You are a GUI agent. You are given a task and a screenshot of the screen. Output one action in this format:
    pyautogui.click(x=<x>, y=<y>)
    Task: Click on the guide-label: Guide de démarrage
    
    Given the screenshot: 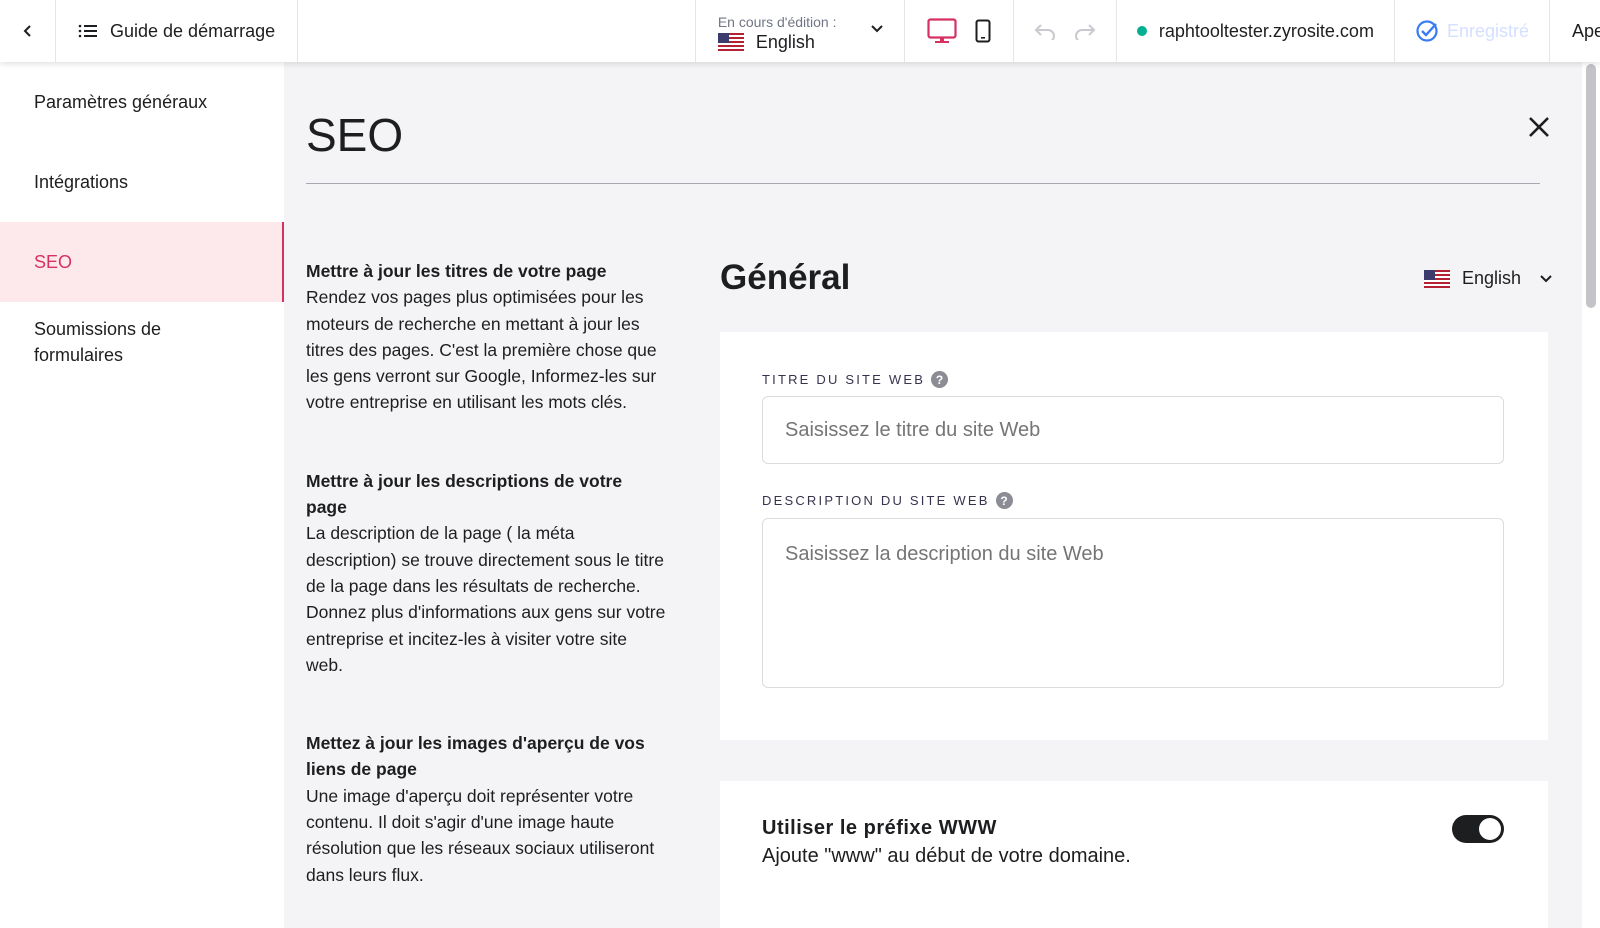 What is the action you would take?
    pyautogui.click(x=193, y=30)
    